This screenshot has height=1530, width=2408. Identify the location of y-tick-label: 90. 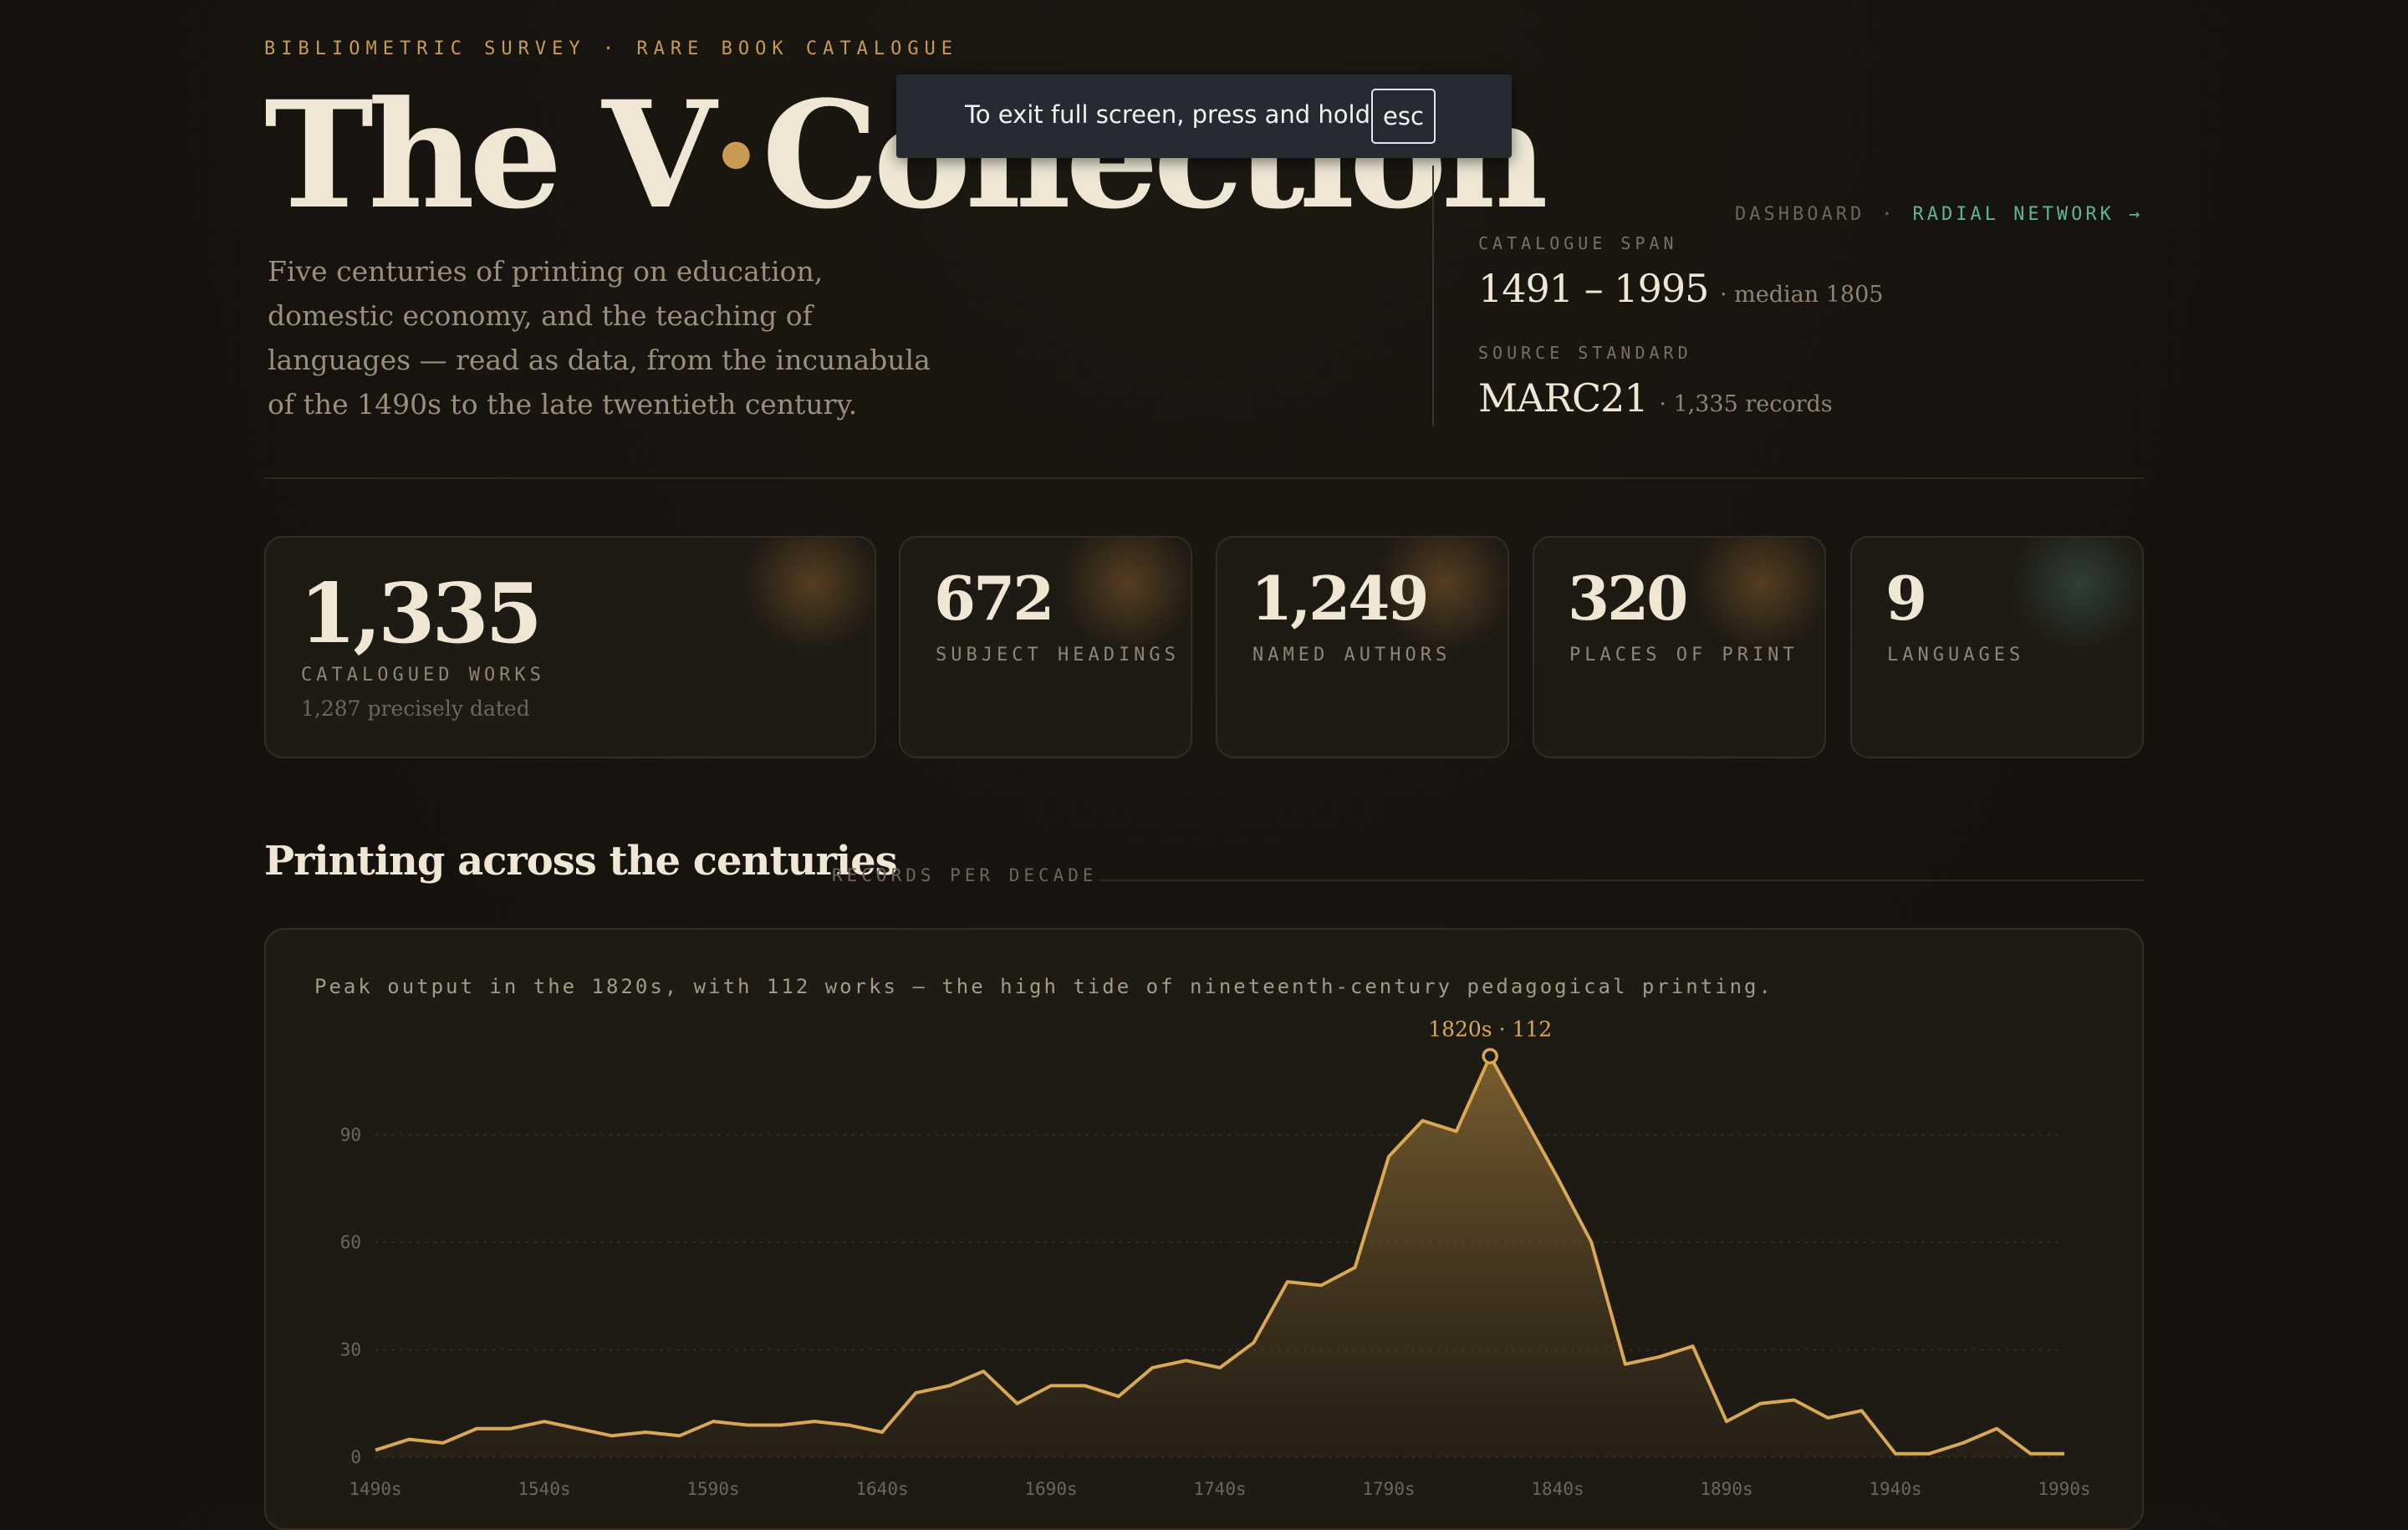
(350, 1135).